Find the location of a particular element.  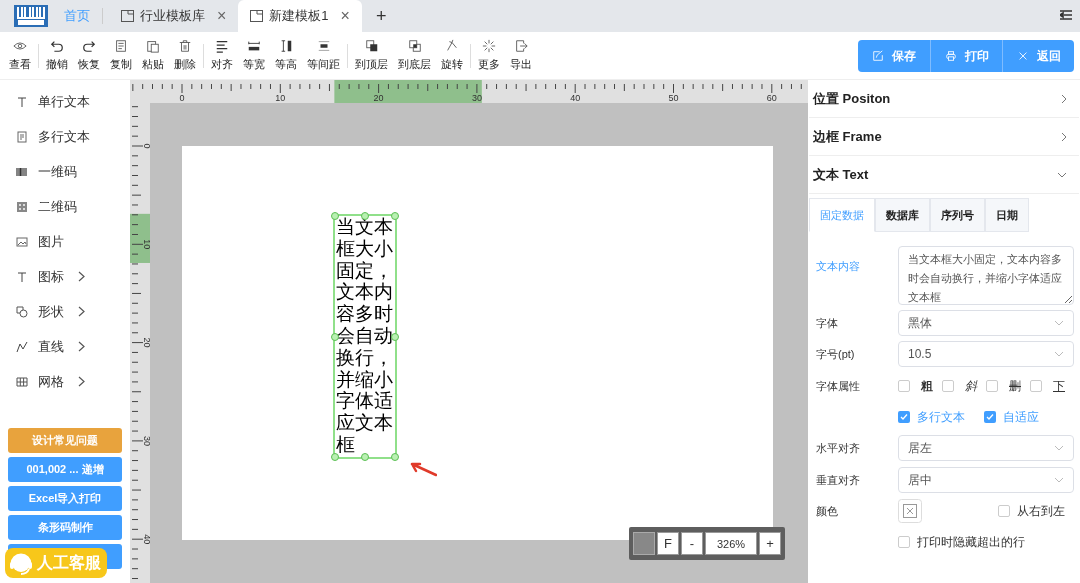

zoom-field: 326% is located at coordinates (731, 543).